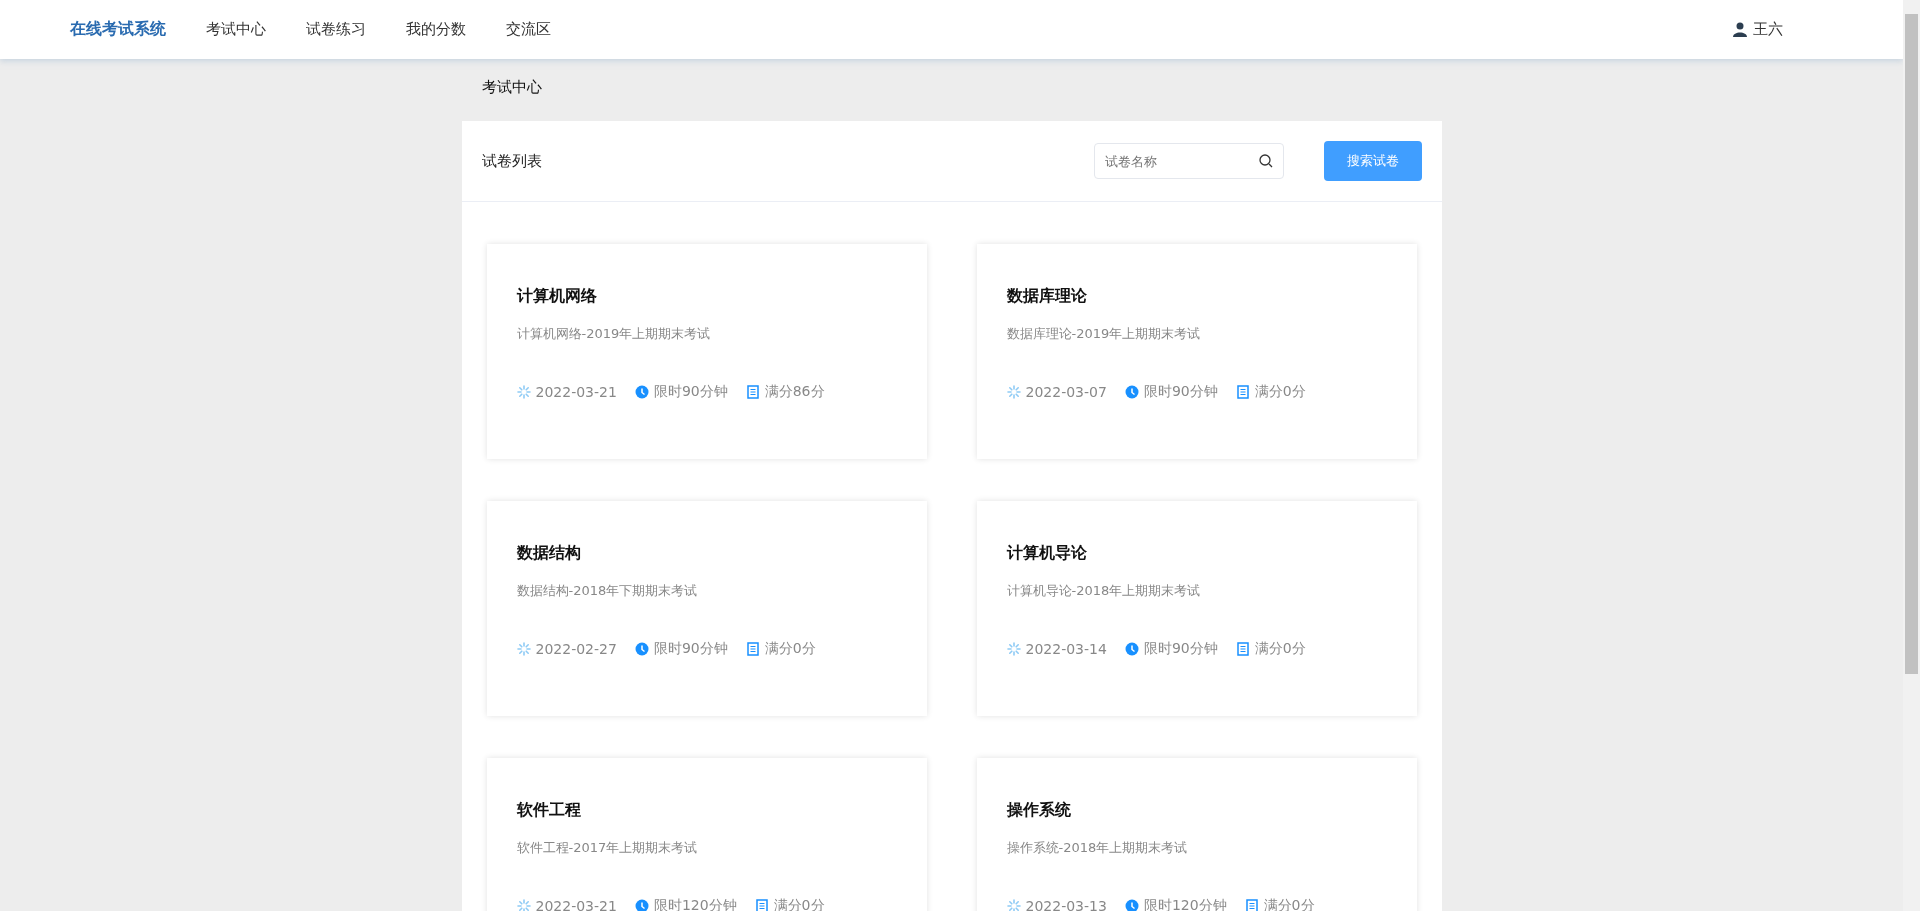 The image size is (1920, 911). Describe the element at coordinates (1196, 351) in the screenshot. I see `paper-card: 数据库理论 数据库理论-2019年上期期末考试 2022-03-07 限时90分钟 满分0分` at that location.